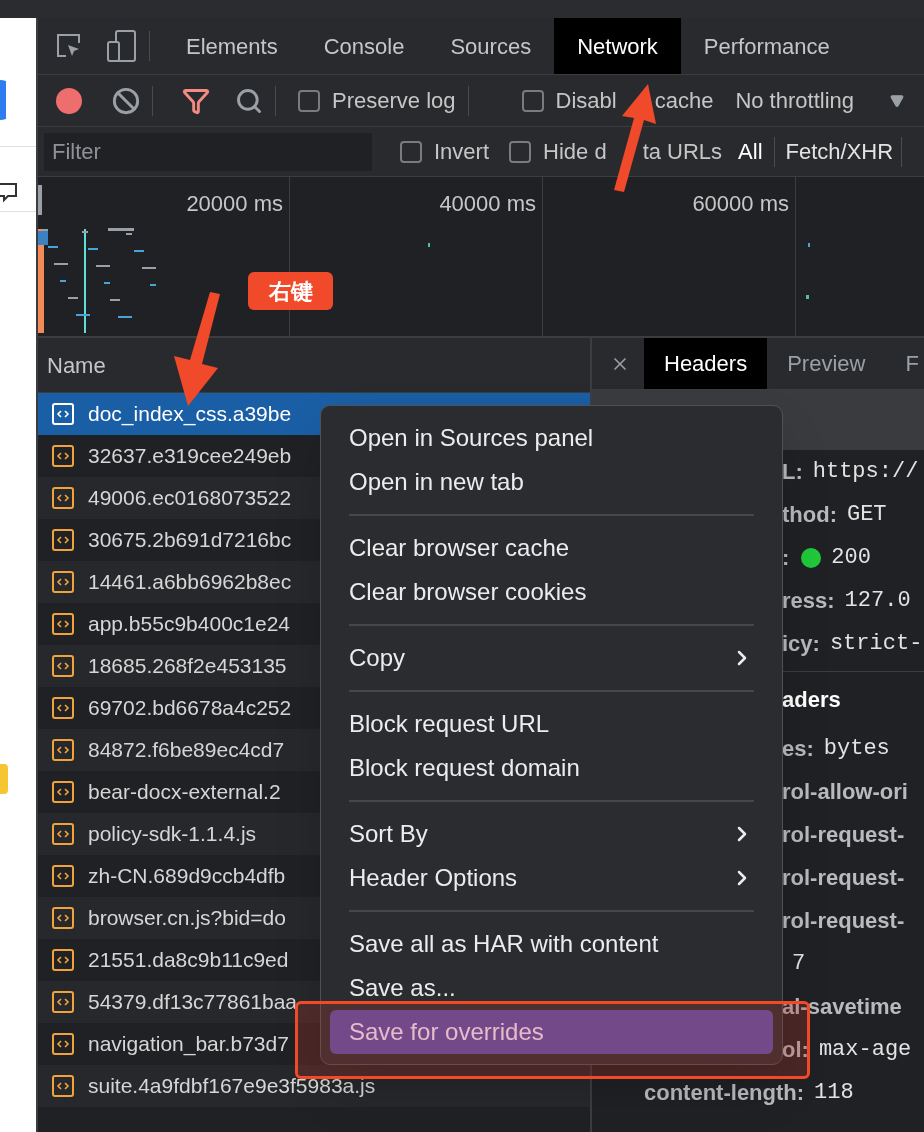 Image resolution: width=924 pixels, height=1132 pixels. Describe the element at coordinates (792, 471) in the screenshot. I see `header-key: L:` at that location.